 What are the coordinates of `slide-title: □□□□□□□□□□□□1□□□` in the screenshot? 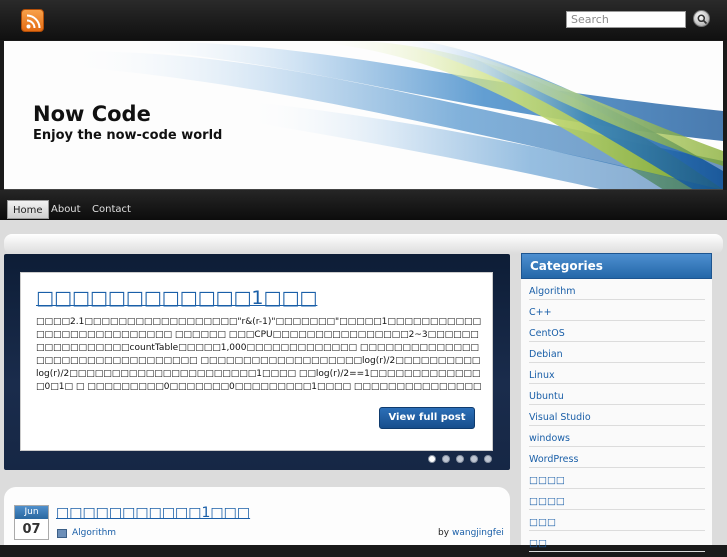 It's located at (176, 298).